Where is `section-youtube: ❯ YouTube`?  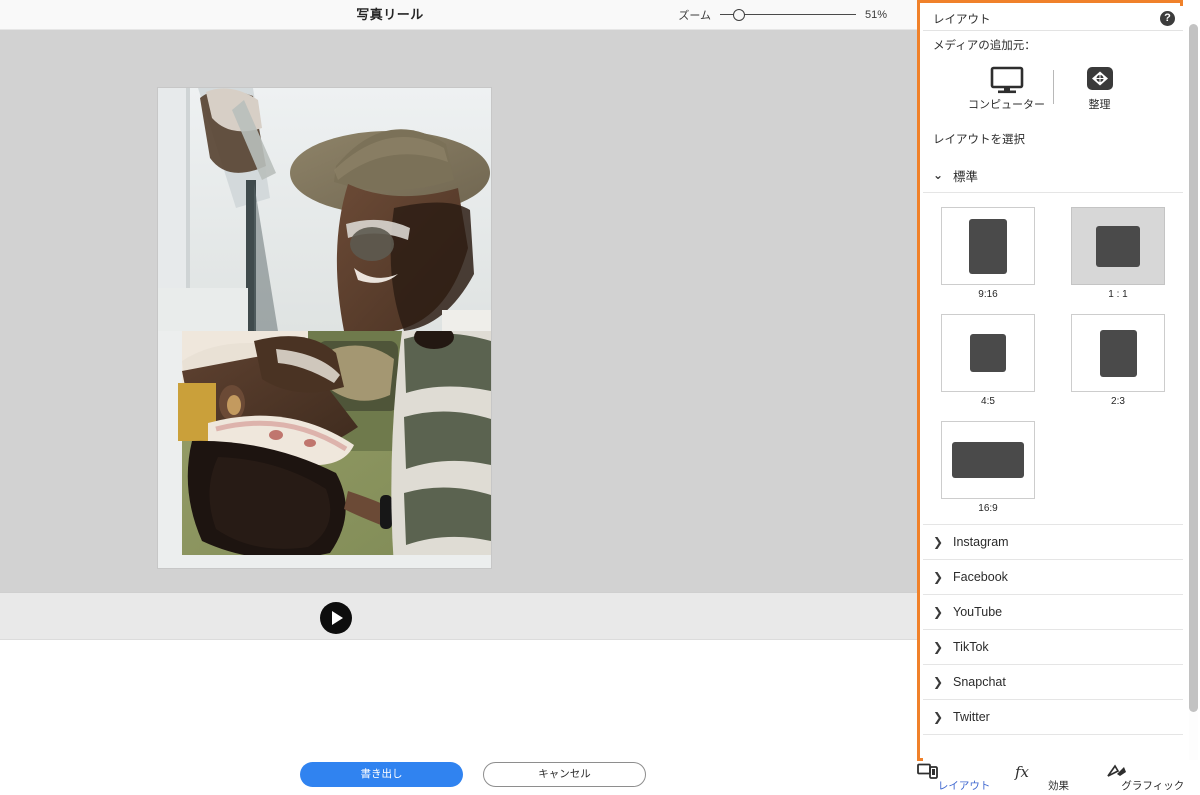 section-youtube: ❯ YouTube is located at coordinates (1053, 612).